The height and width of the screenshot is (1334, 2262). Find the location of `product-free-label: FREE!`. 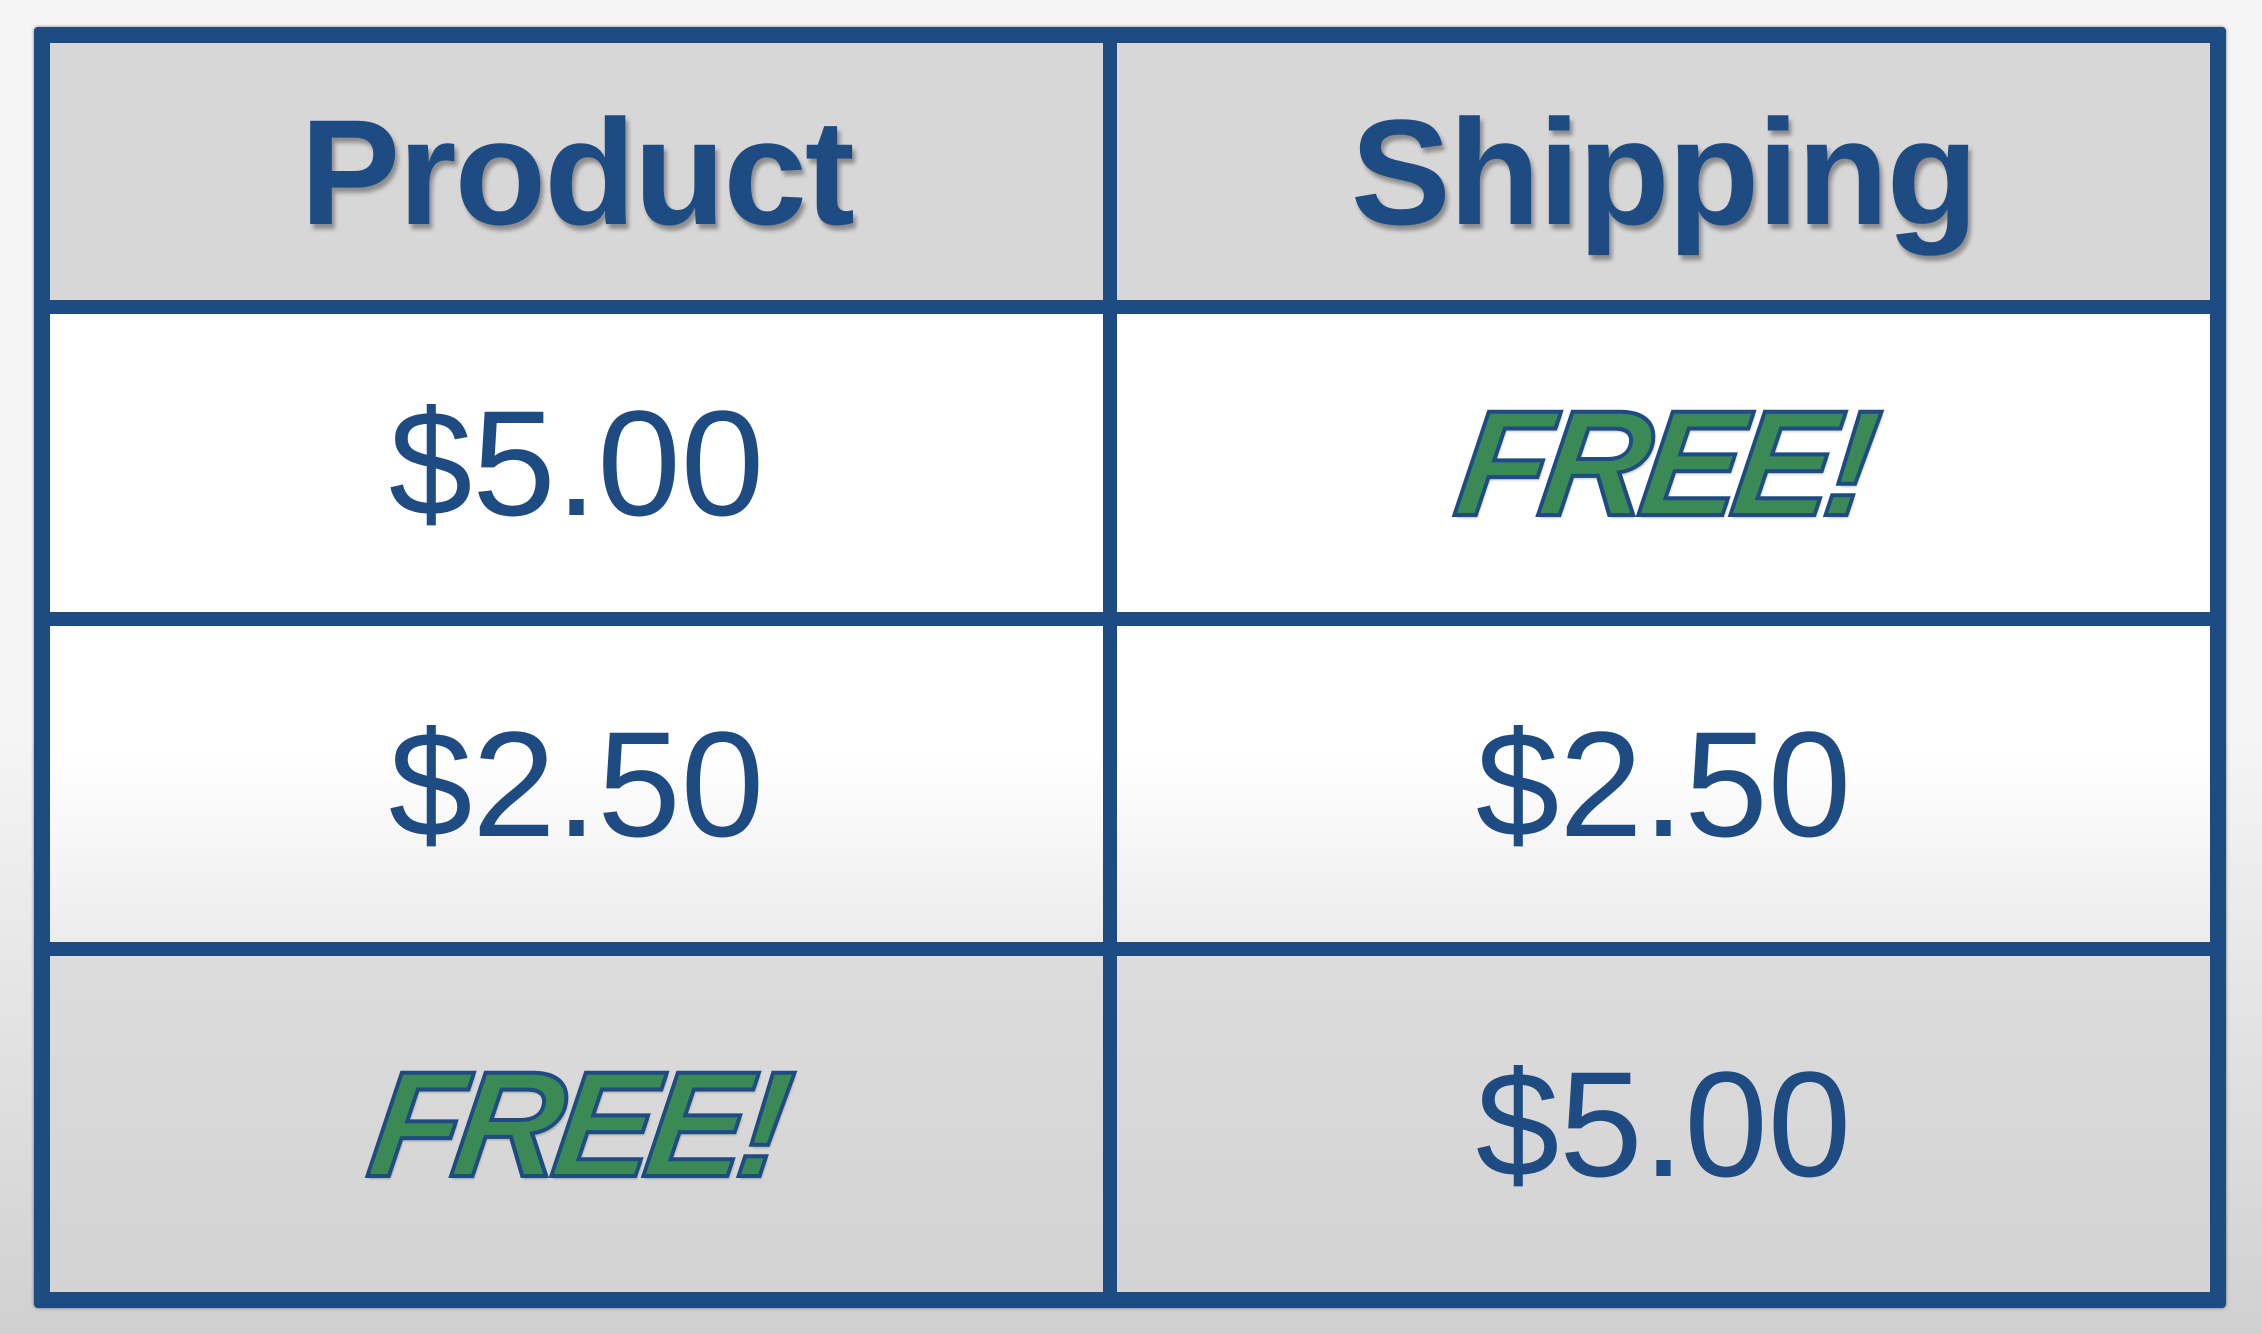

product-free-label: FREE! is located at coordinates (577, 1124).